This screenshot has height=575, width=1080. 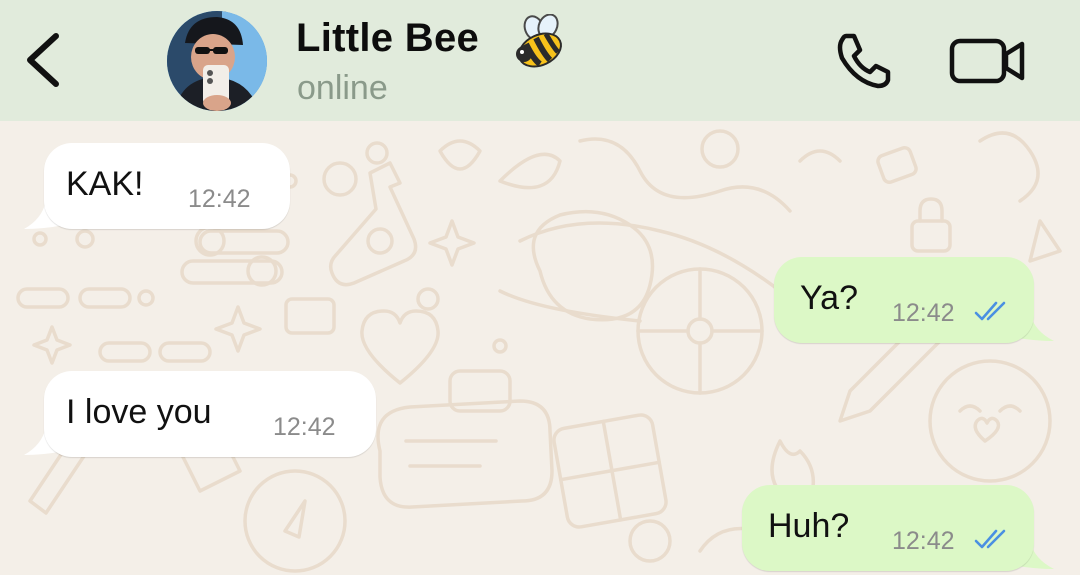 I want to click on video-call-button, so click(x=988, y=61).